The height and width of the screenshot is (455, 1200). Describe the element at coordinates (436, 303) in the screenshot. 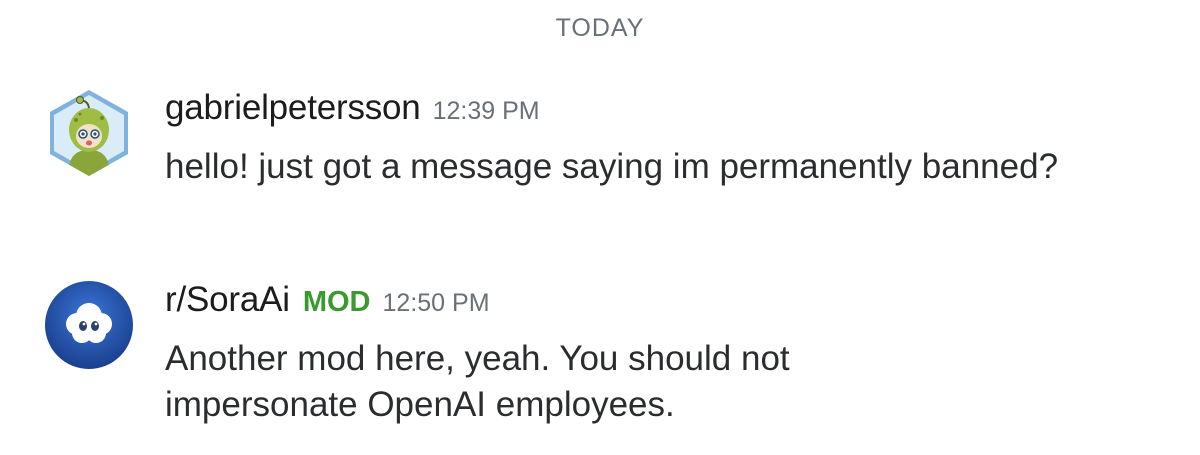

I see `timestamp: 12:50 PM` at that location.